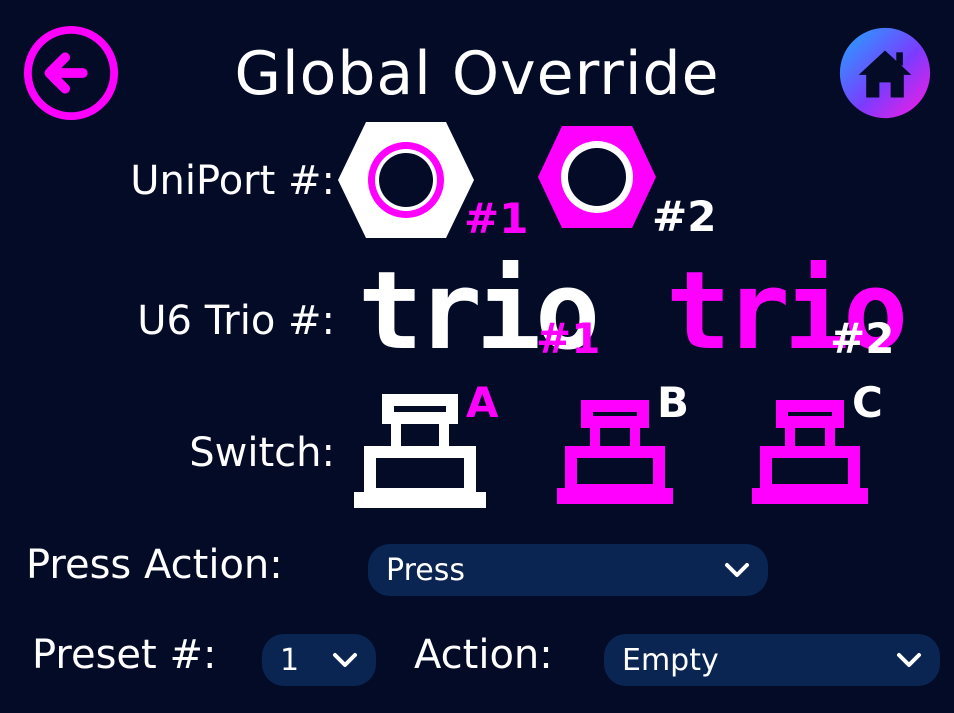 Image resolution: width=954 pixels, height=713 pixels. I want to click on trio-option-1: trio #1, so click(483, 315).